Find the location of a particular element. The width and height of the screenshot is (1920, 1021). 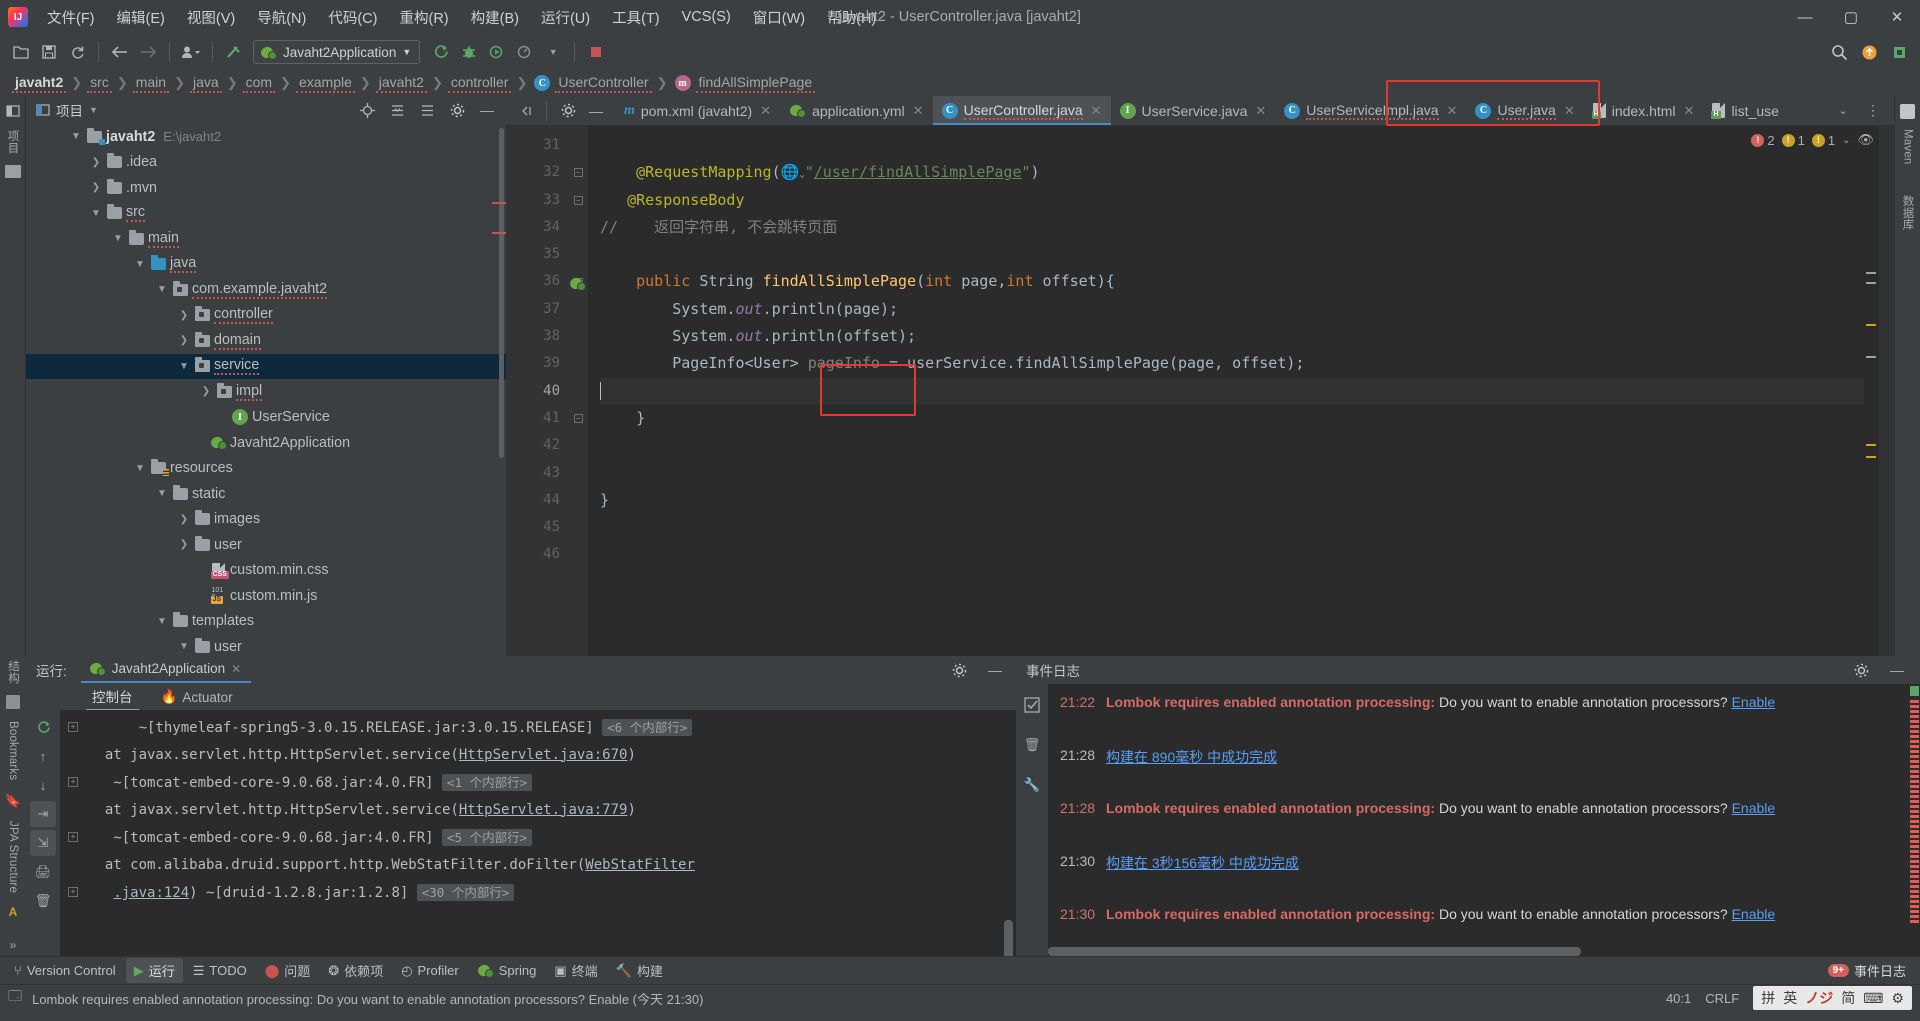

event-log-entry: 21:30 构建在 3秒156毫秒 中成功完成 is located at coordinates (1484, 875).